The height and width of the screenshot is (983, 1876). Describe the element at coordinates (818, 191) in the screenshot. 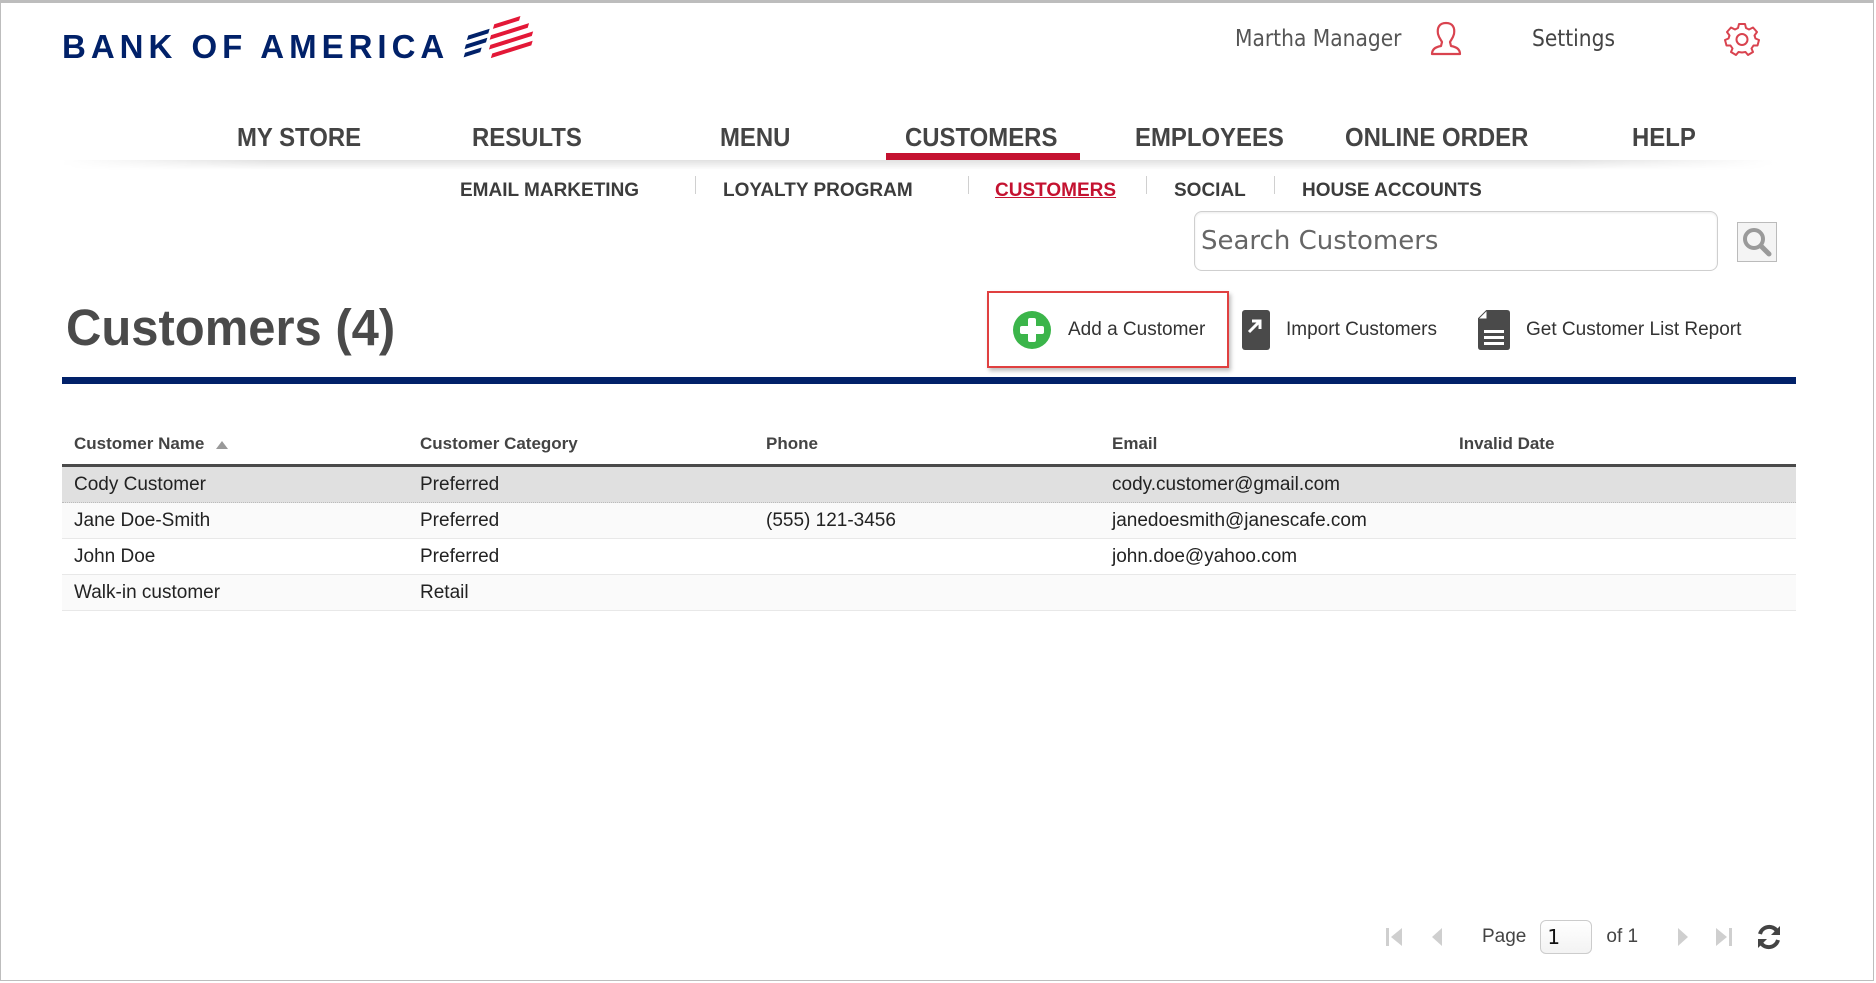

I see `sub-nav-loyalty-program: LOYALTY PROGRAM` at that location.